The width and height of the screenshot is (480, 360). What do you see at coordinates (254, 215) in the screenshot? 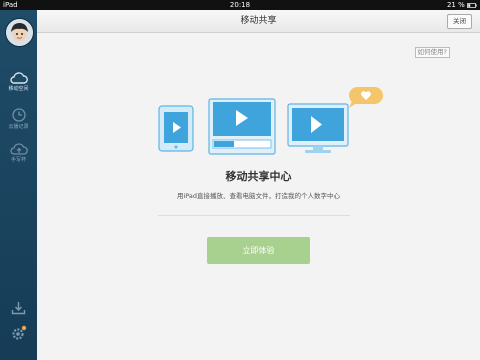
I see `divider` at bounding box center [254, 215].